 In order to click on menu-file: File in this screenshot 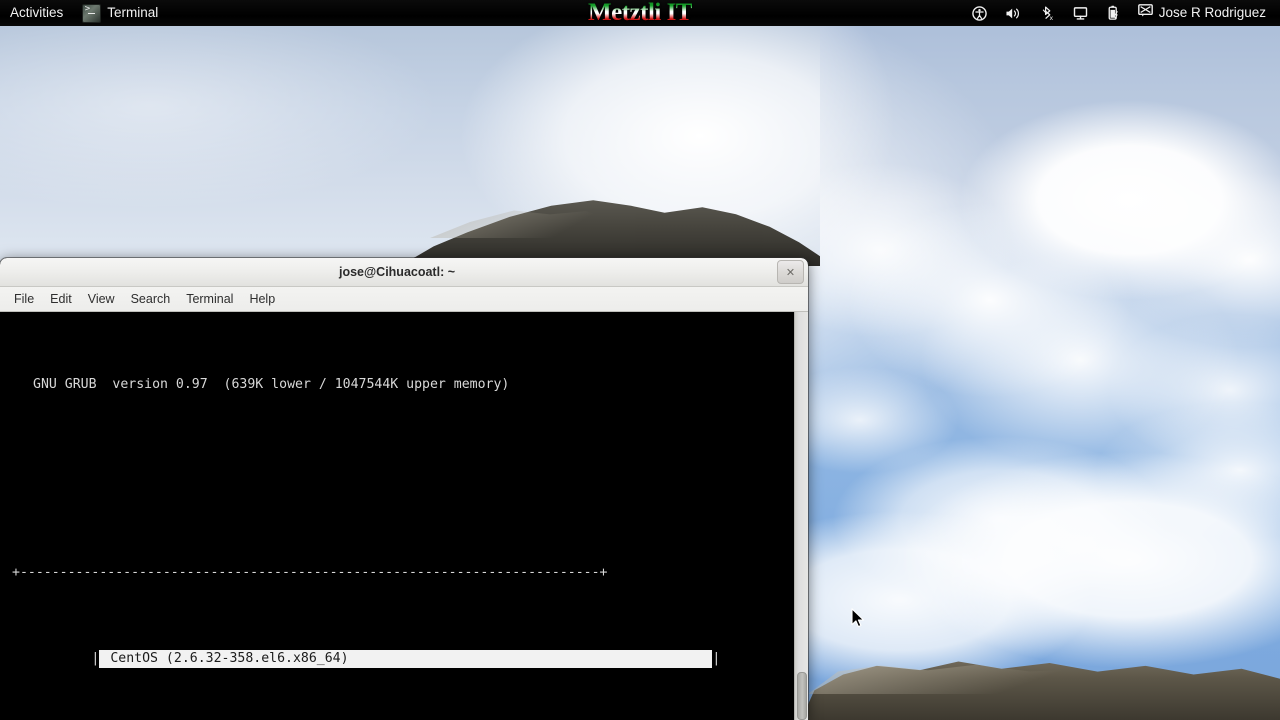, I will do `click(24, 299)`.